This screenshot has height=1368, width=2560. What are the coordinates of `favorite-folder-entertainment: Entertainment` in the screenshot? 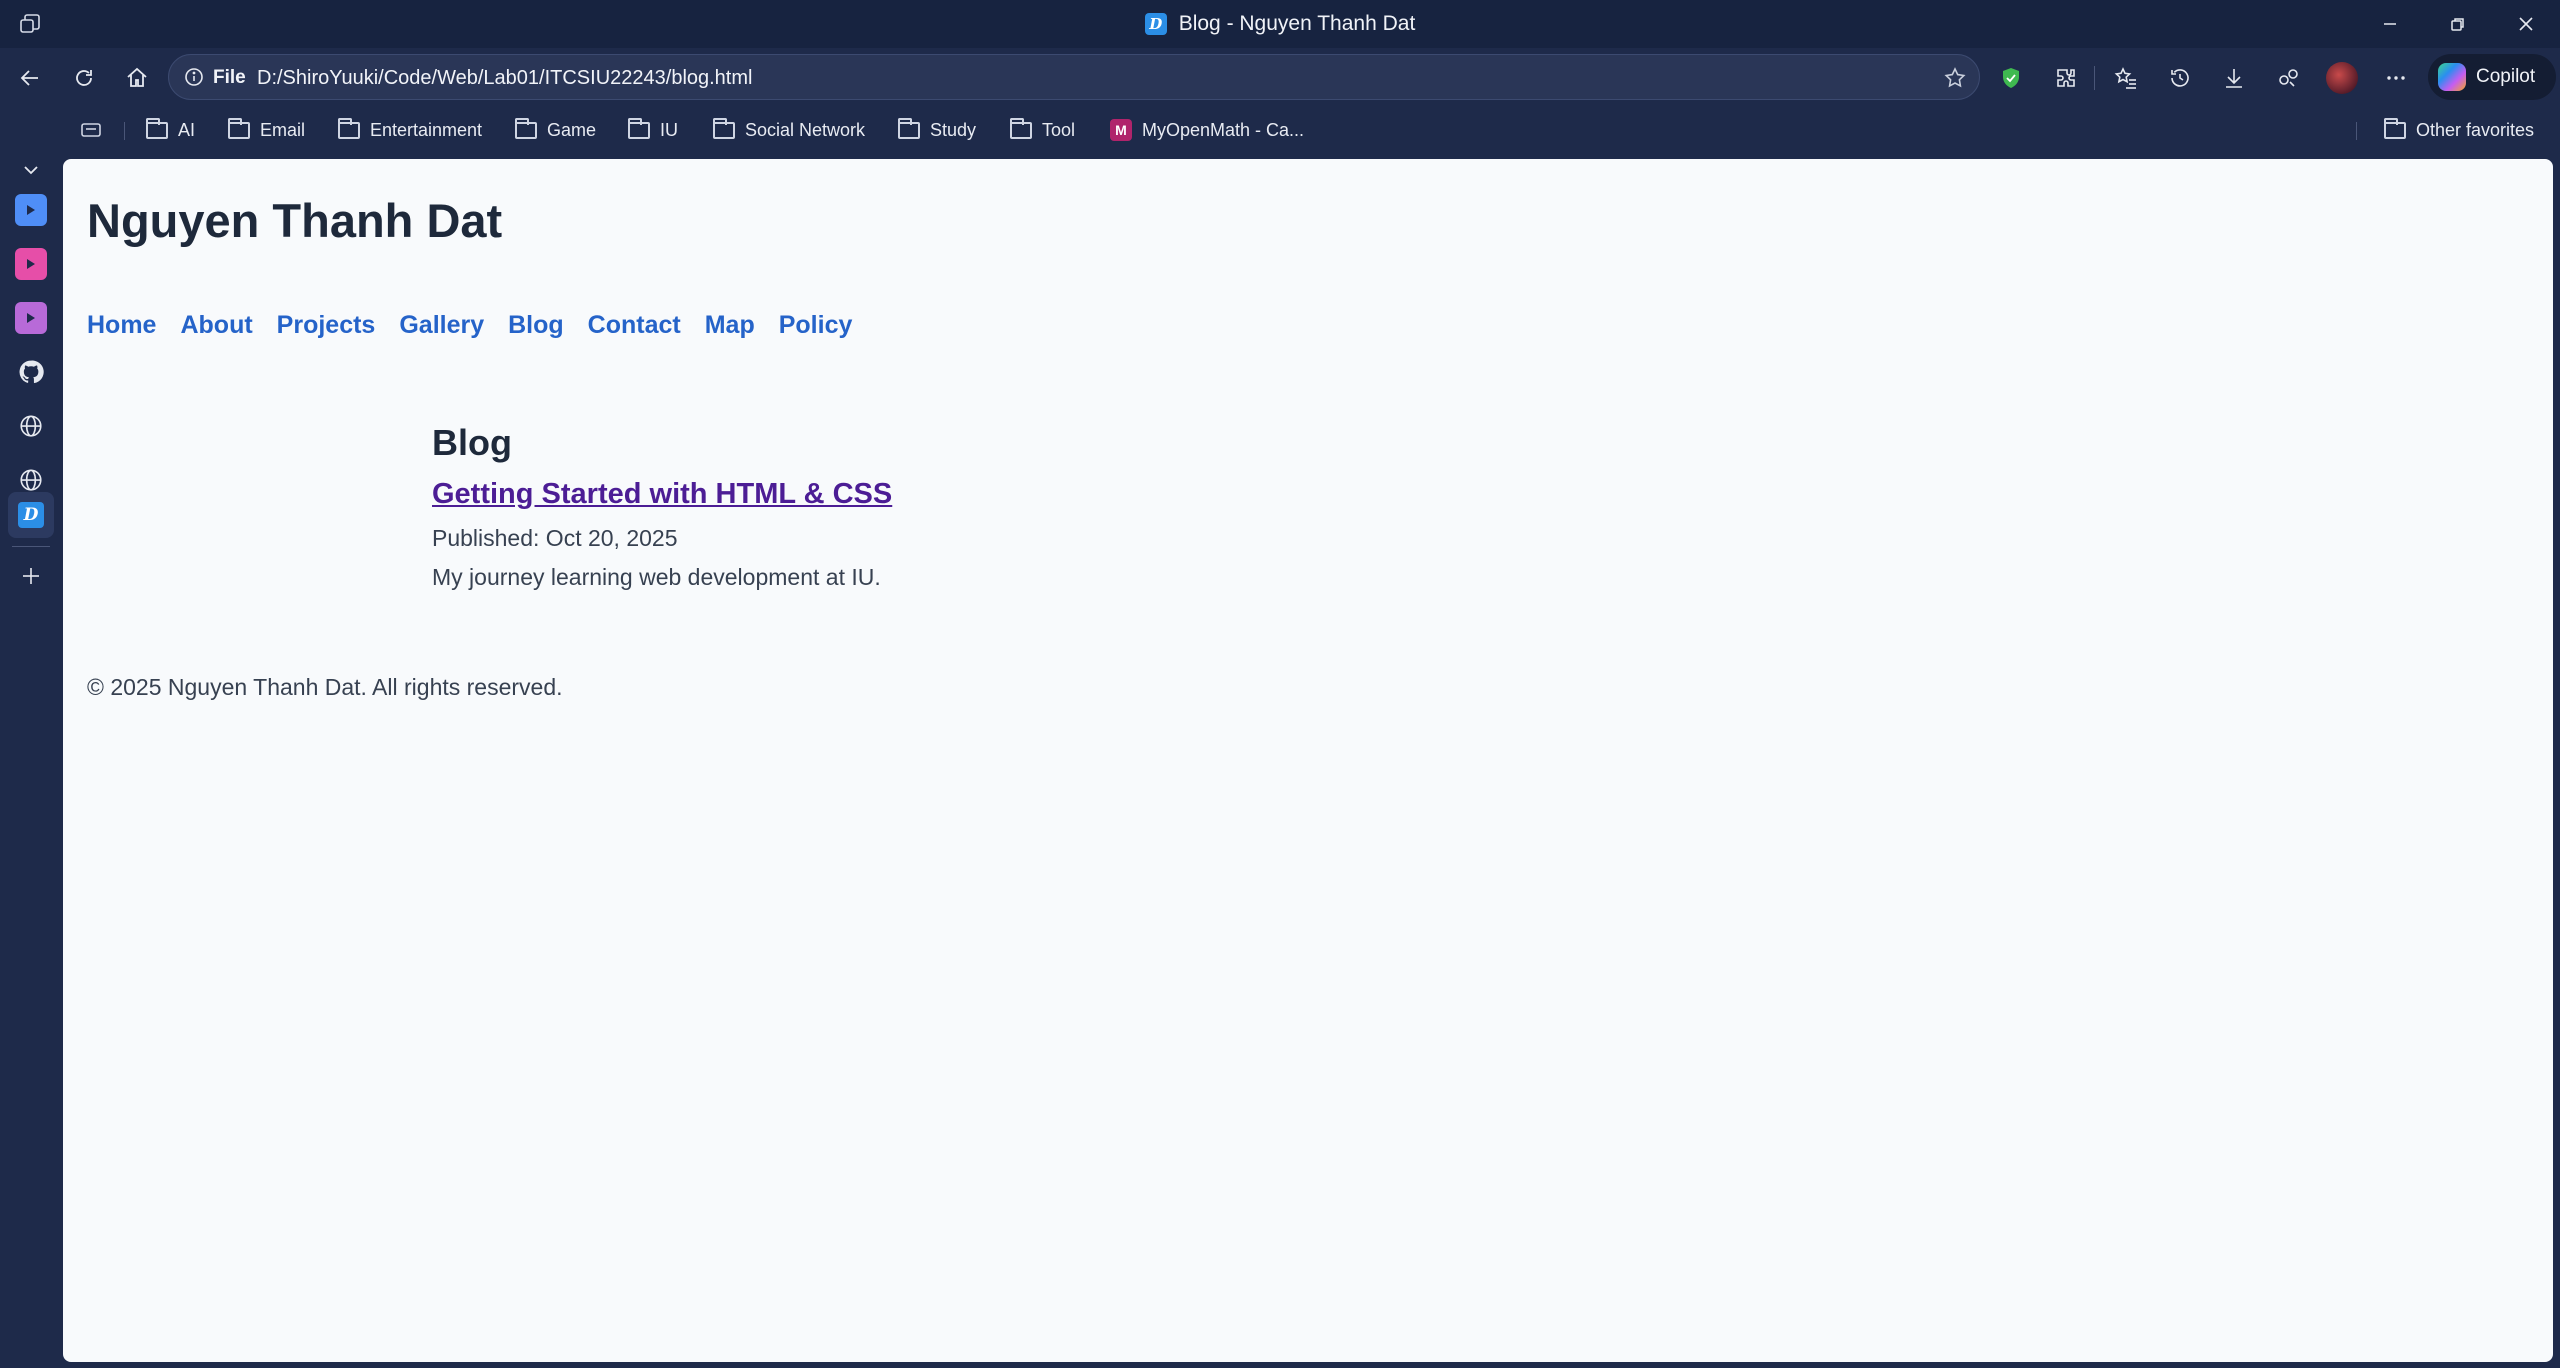 It's located at (410, 130).